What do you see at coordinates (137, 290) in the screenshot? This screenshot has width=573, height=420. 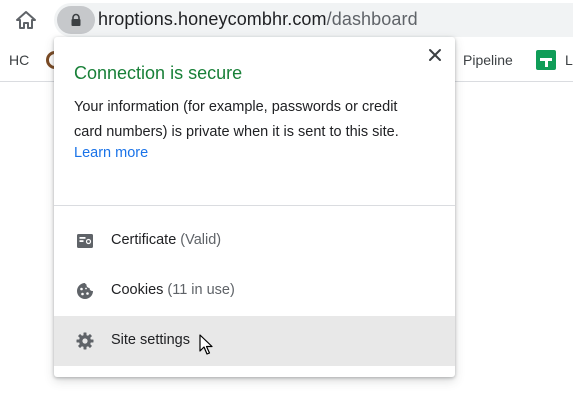 I see `cookies-label-text: Cookies` at bounding box center [137, 290].